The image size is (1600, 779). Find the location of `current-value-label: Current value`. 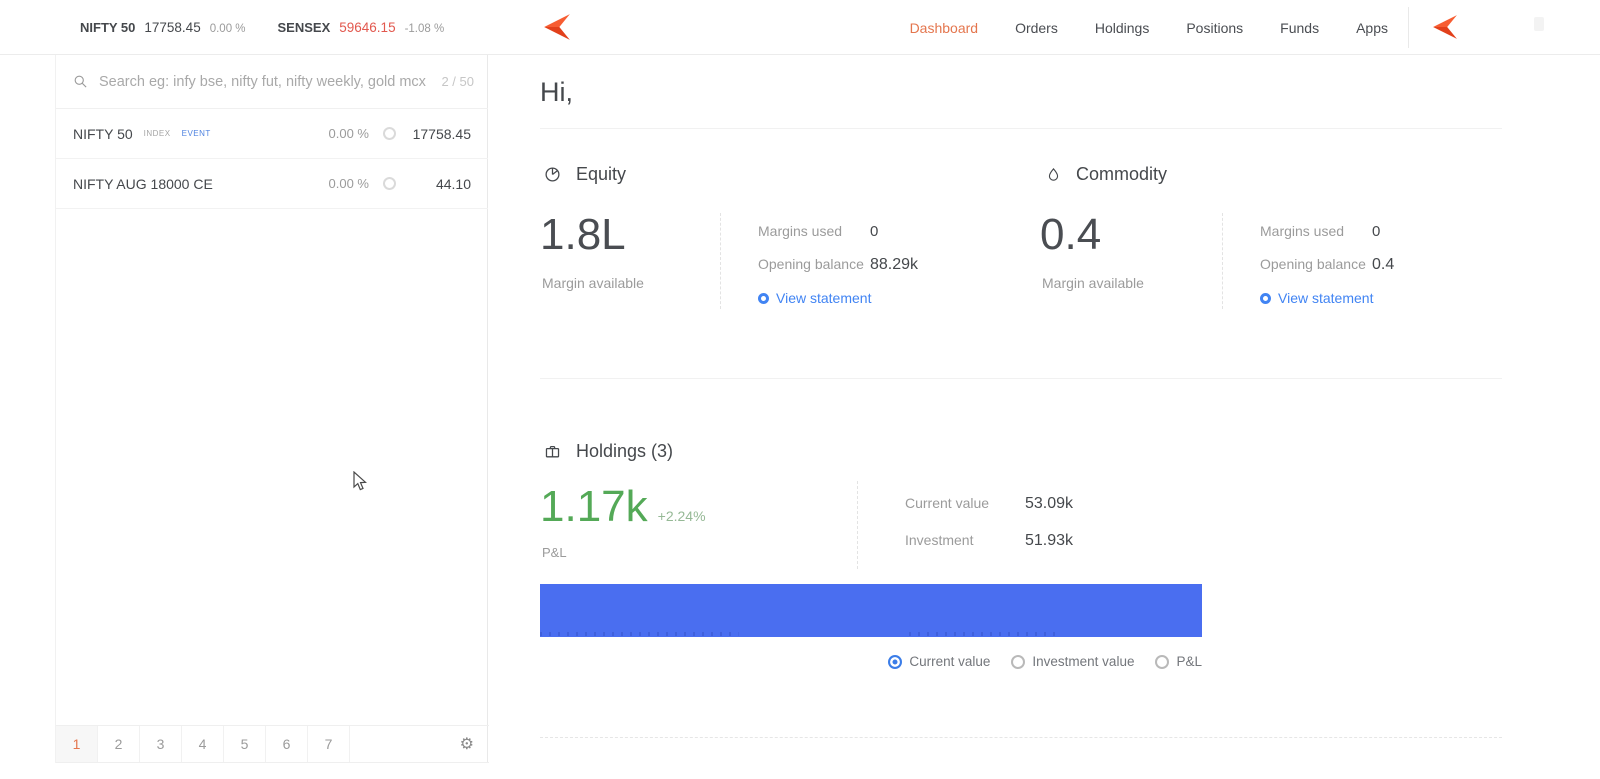

current-value-label: Current value is located at coordinates (947, 503).